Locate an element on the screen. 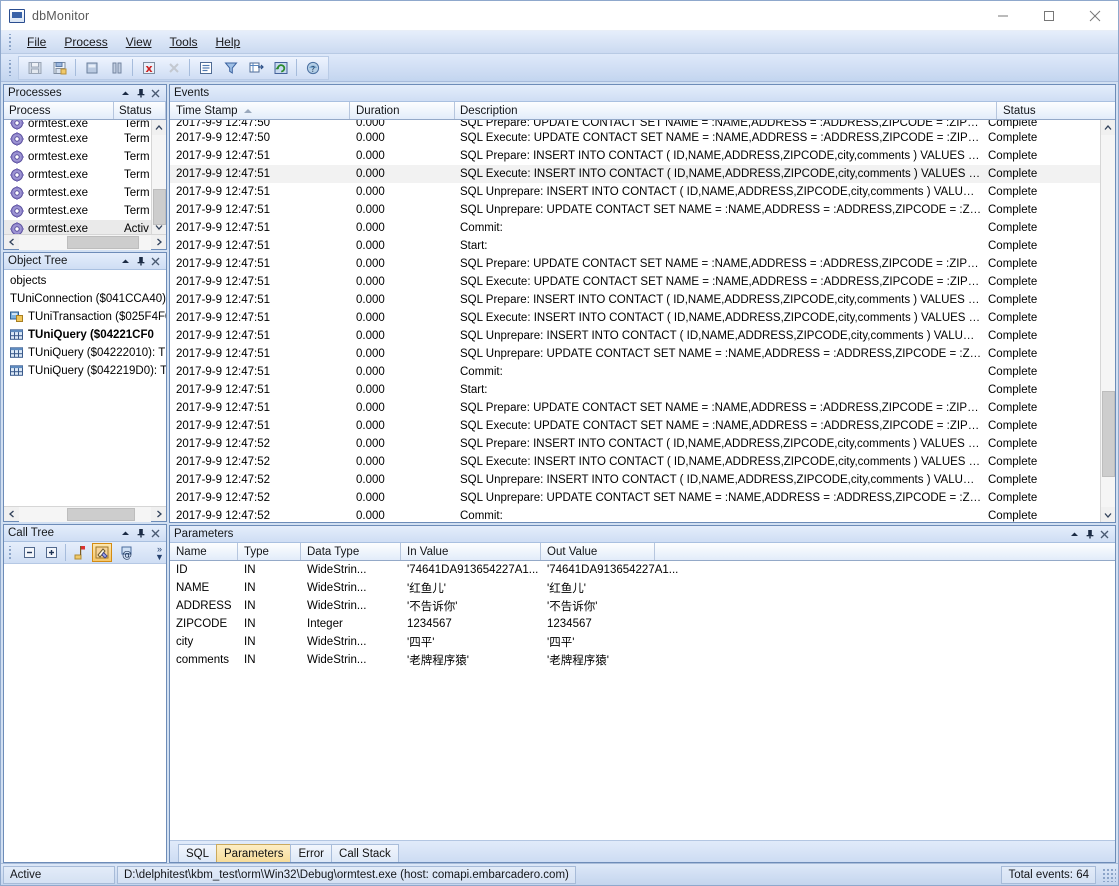 The width and height of the screenshot is (1119, 886). save-as-icon is located at coordinates (59, 67).